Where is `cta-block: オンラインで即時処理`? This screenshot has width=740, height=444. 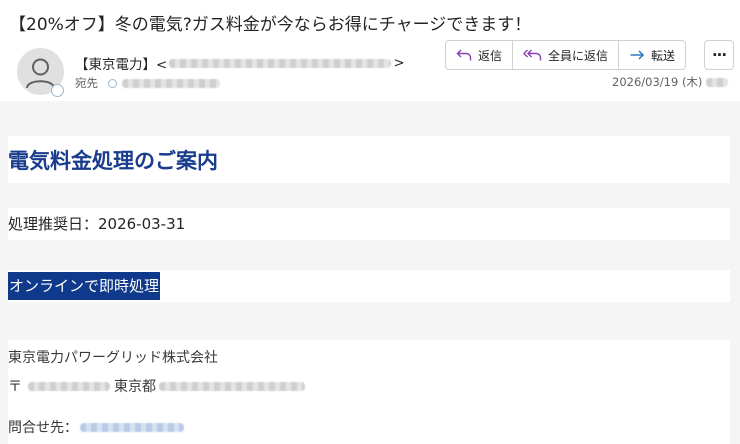 cta-block: オンラインで即時処理 is located at coordinates (369, 286).